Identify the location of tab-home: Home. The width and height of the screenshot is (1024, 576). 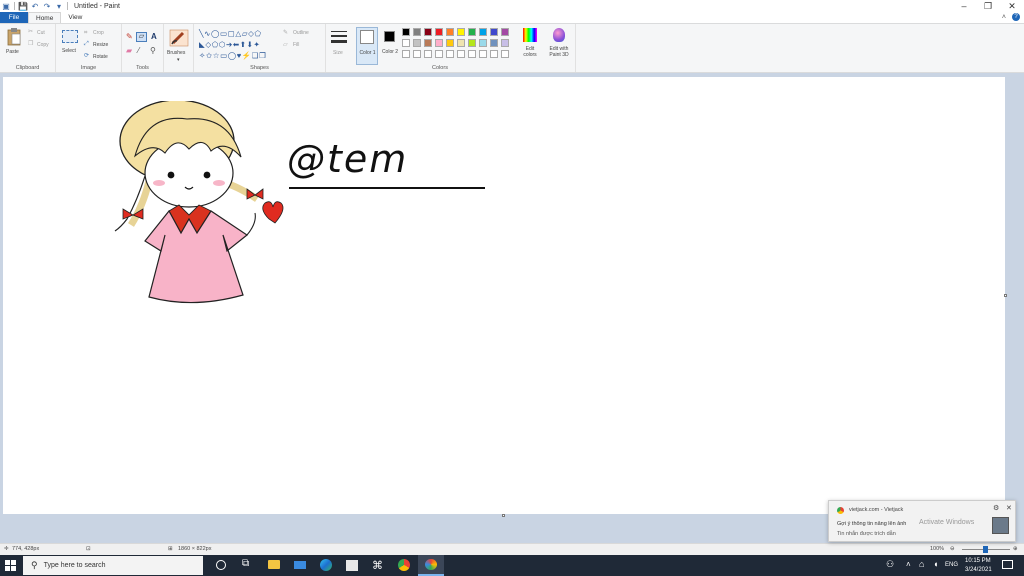
(45, 17).